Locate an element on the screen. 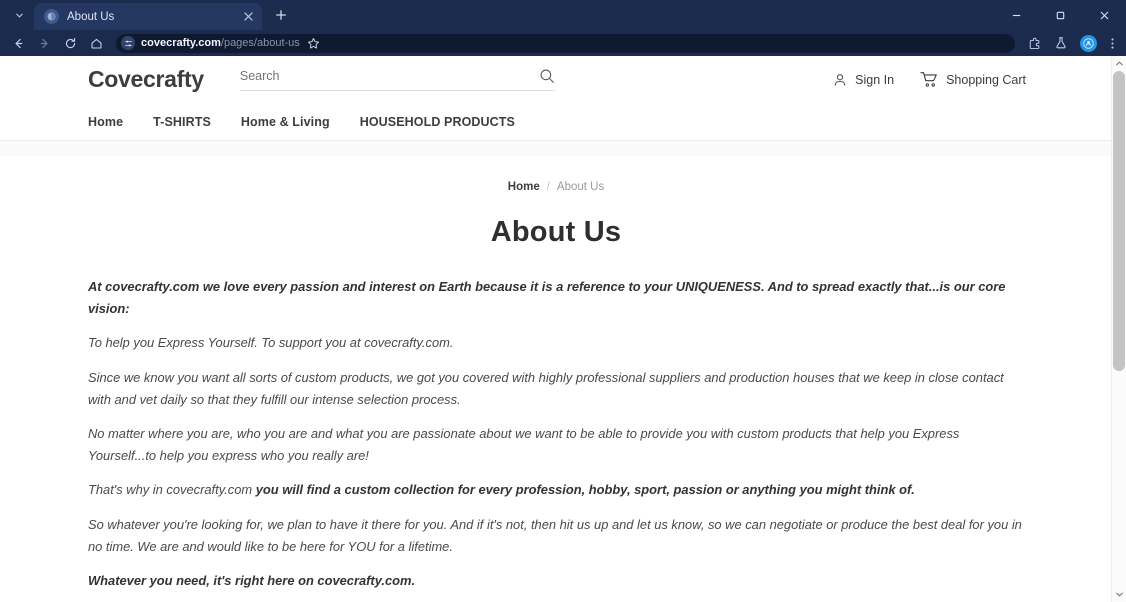 The height and width of the screenshot is (602, 1126). home-icon is located at coordinates (96, 43).